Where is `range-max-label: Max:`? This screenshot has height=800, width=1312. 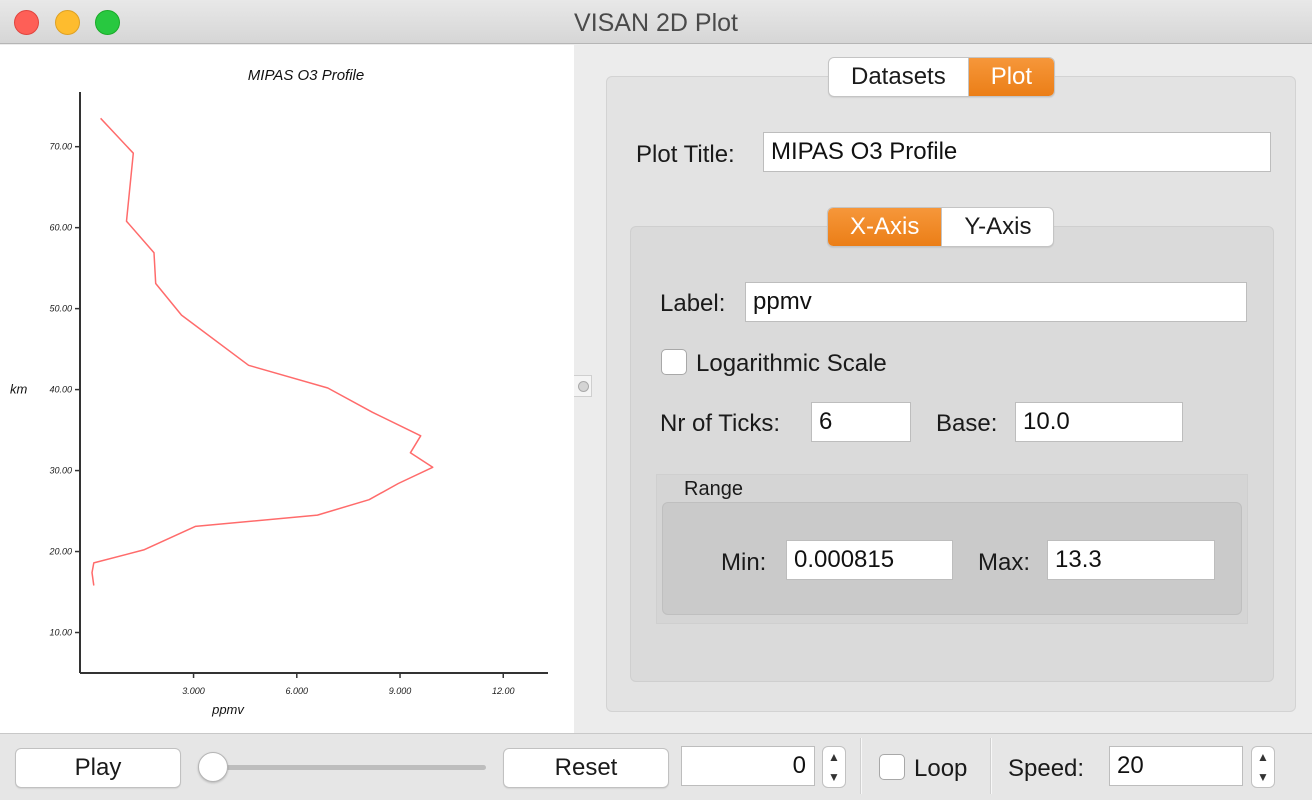
range-max-label: Max: is located at coordinates (1004, 562).